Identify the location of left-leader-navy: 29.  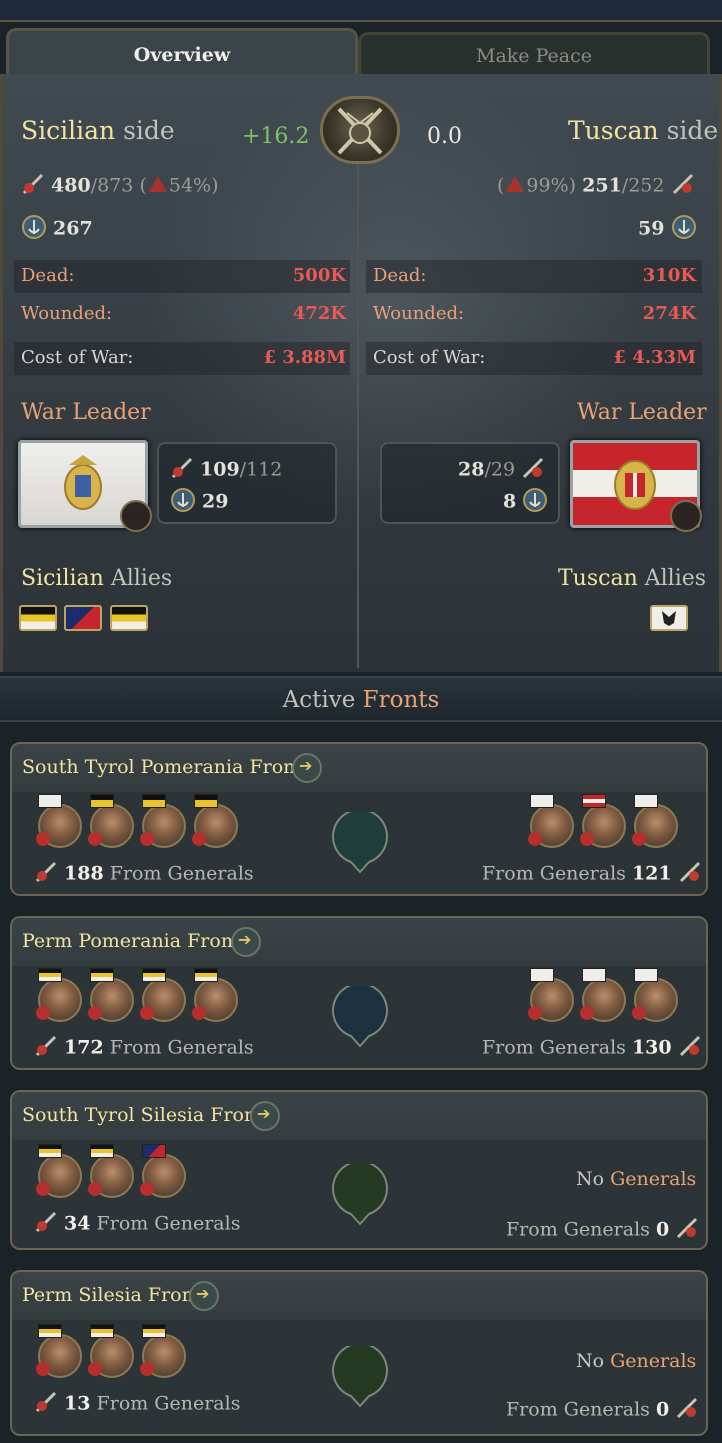
(199, 502).